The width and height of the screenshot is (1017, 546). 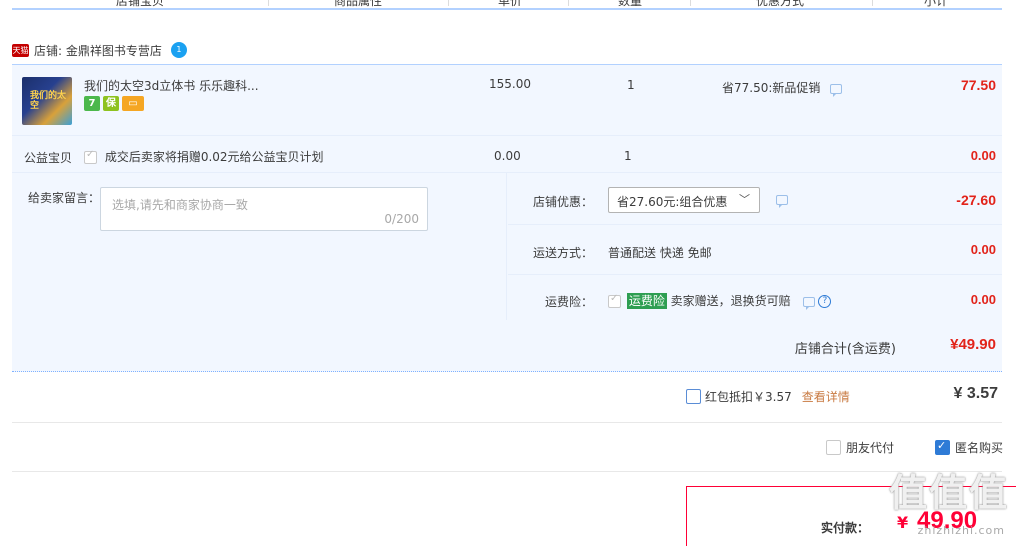 What do you see at coordinates (936, 4) in the screenshot?
I see `col-subtotal: 小计` at bounding box center [936, 4].